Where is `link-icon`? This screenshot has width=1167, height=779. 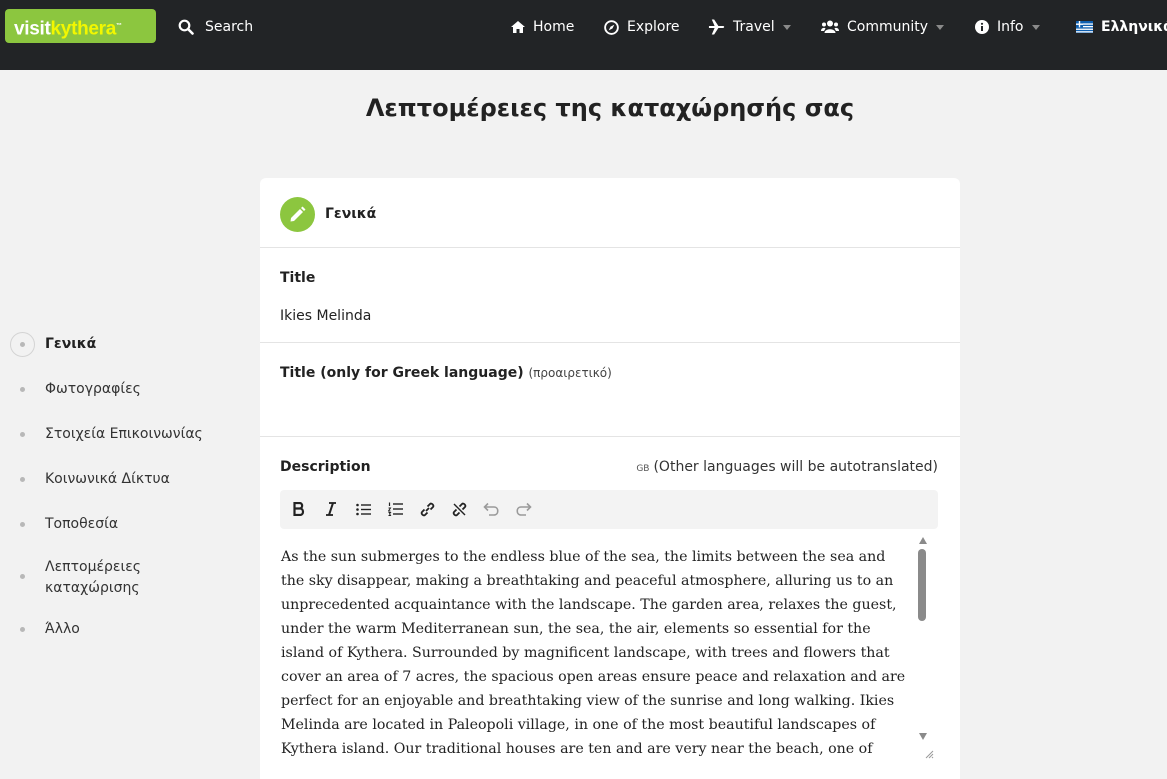 link-icon is located at coordinates (427, 509).